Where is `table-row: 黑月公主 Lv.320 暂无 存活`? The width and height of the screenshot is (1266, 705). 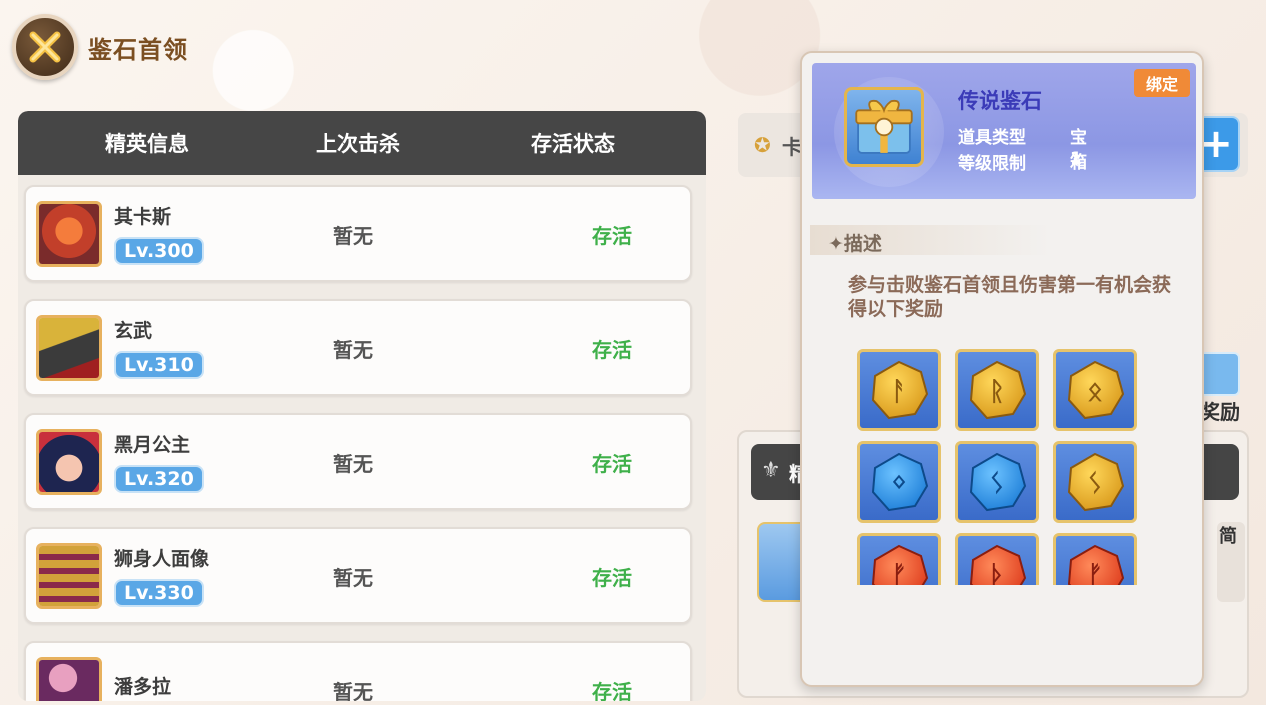
table-row: 黑月公主 Lv.320 暂无 存活 is located at coordinates (358, 461).